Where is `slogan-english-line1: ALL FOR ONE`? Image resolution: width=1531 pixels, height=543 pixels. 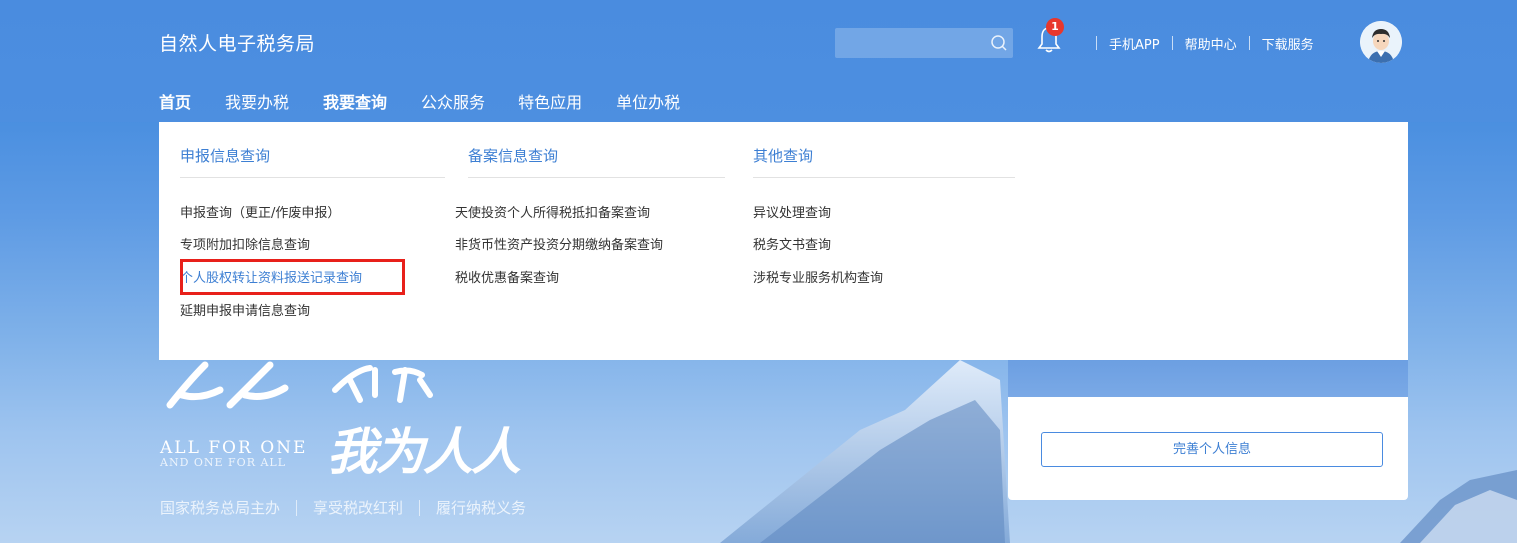 slogan-english-line1: ALL FOR ONE is located at coordinates (234, 448).